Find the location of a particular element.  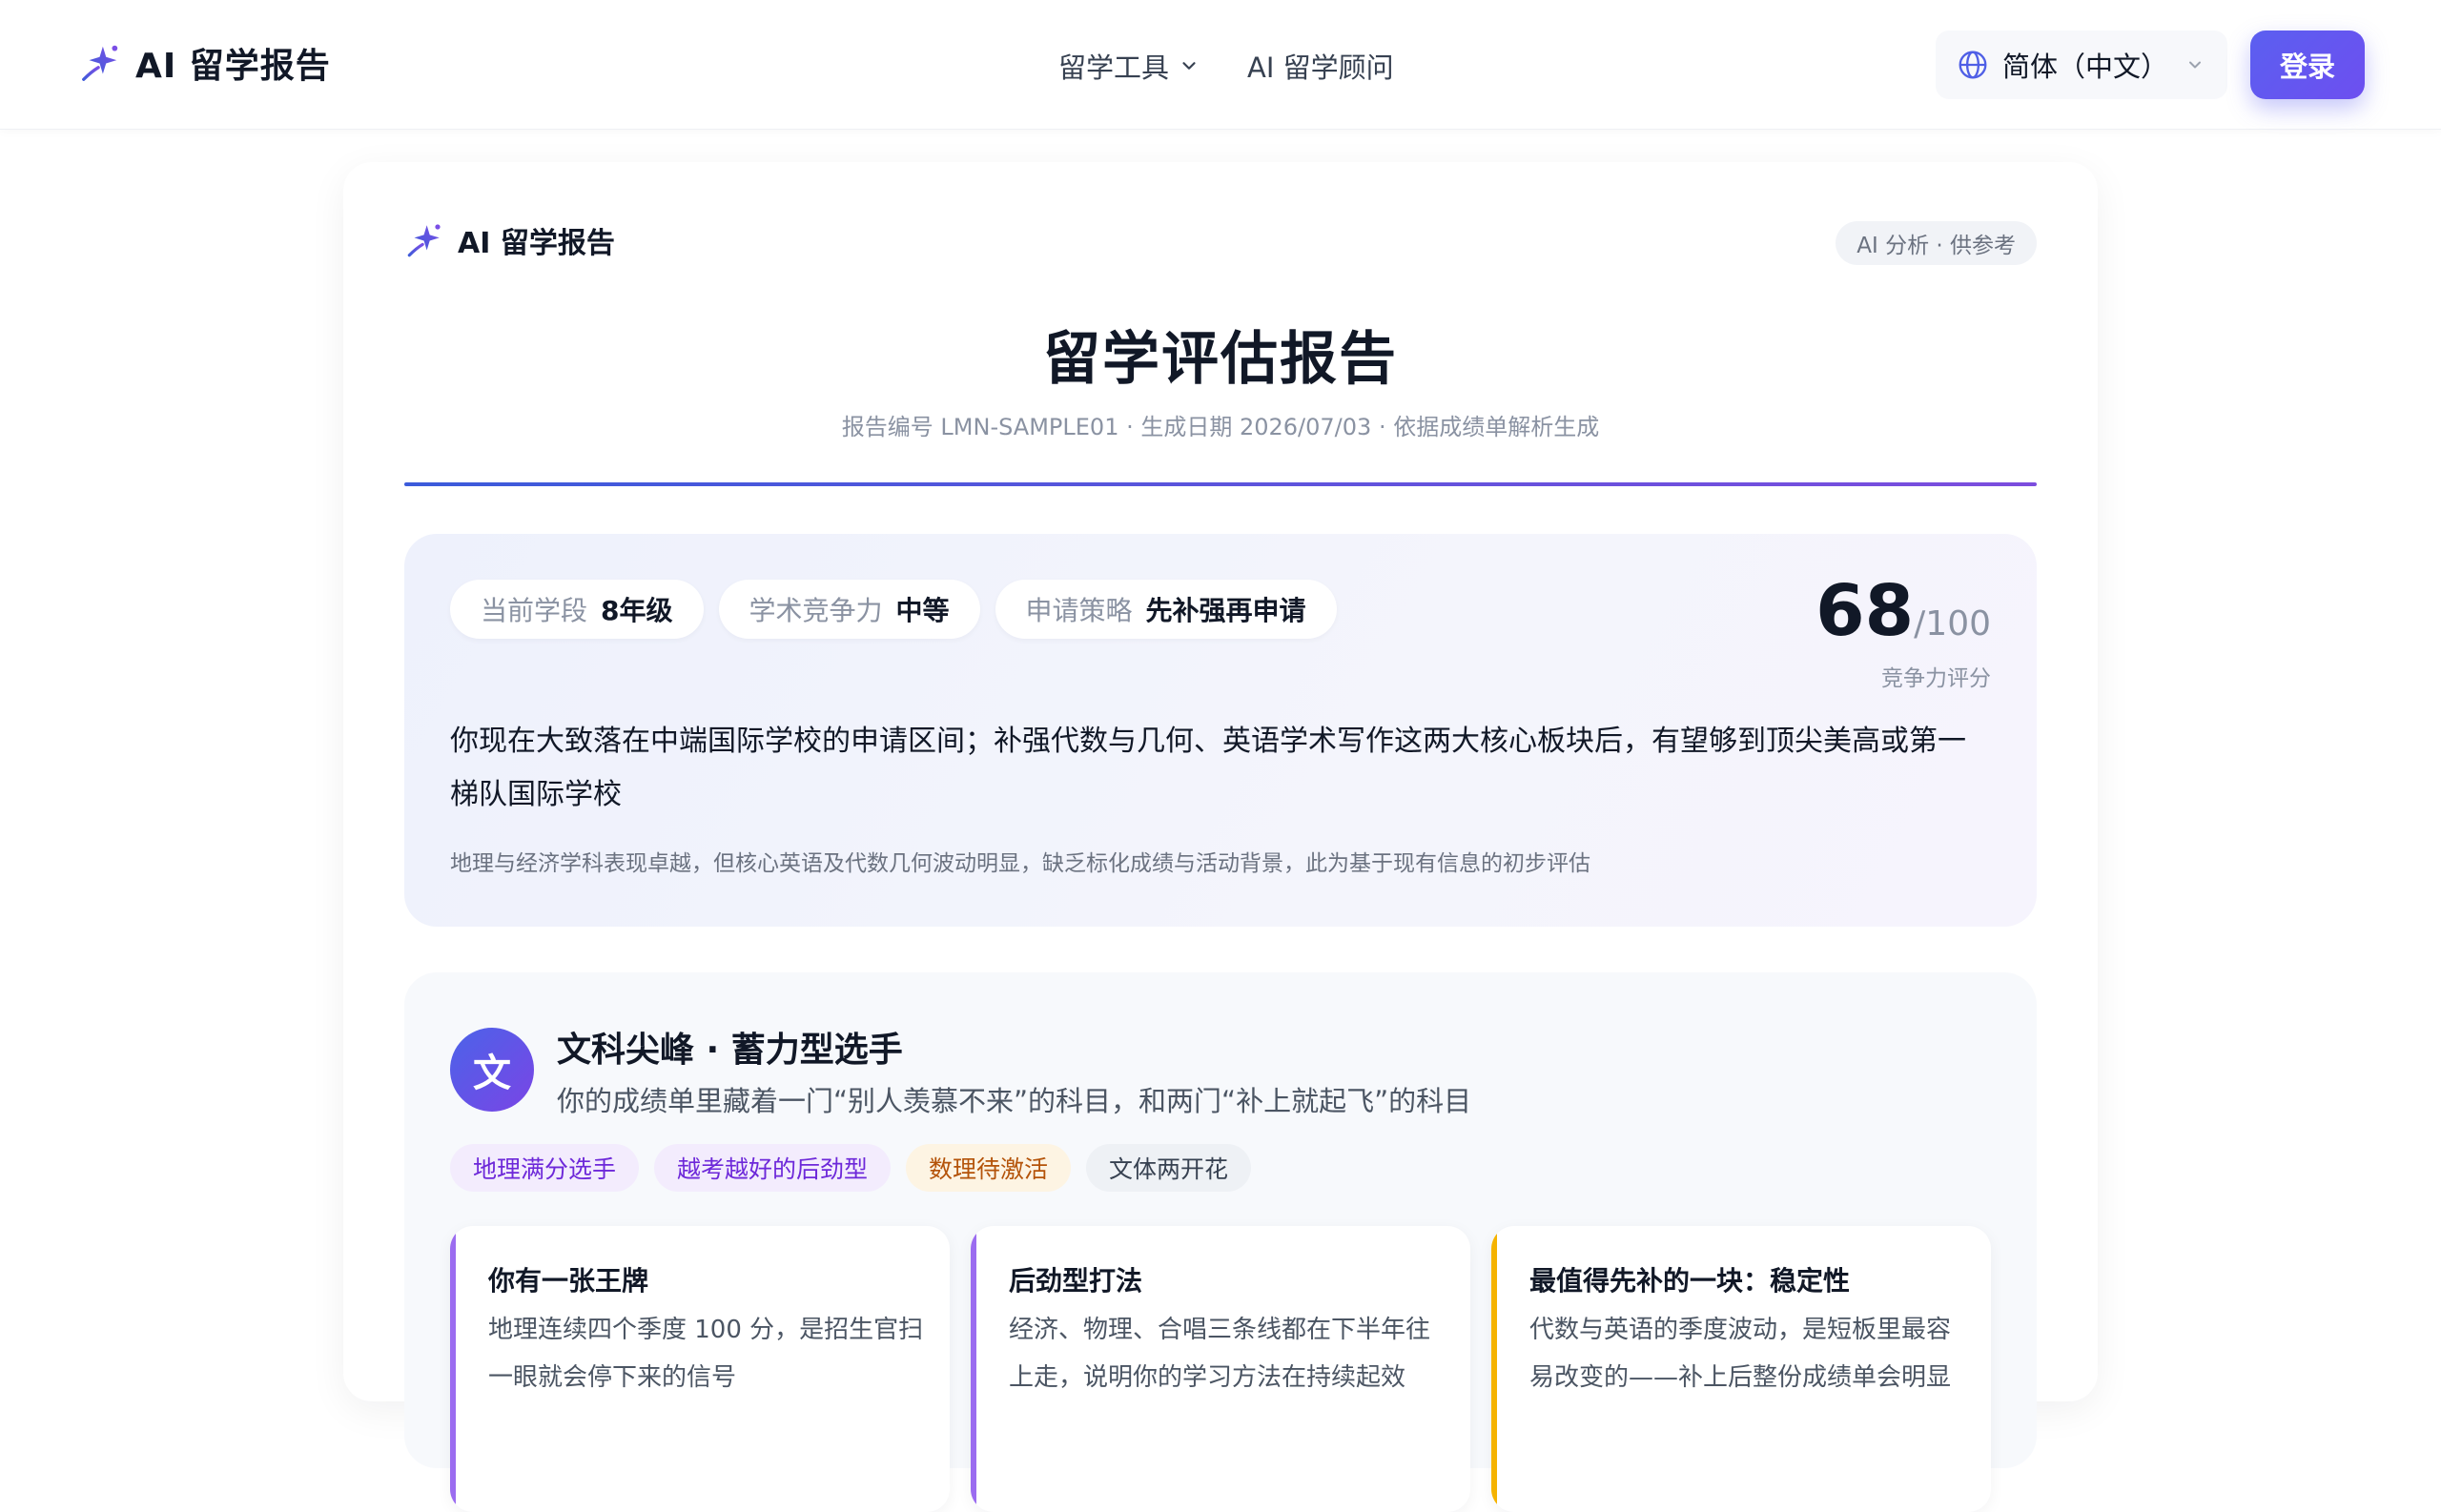

summary-pills: 当前学段 8年级 学术竞争力 中等 申请策略 先补强再申请 is located at coordinates (893, 609).